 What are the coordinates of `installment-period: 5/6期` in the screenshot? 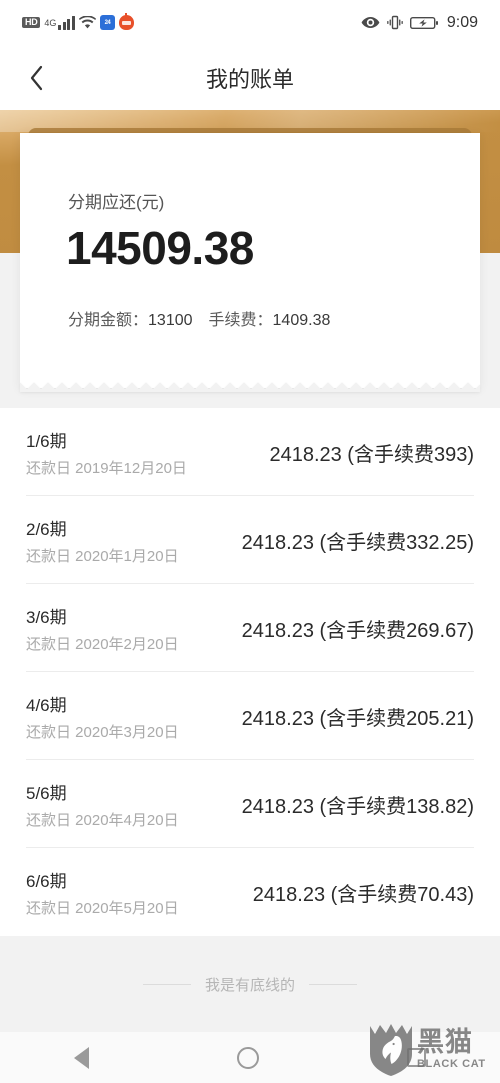 It's located at (46, 793).